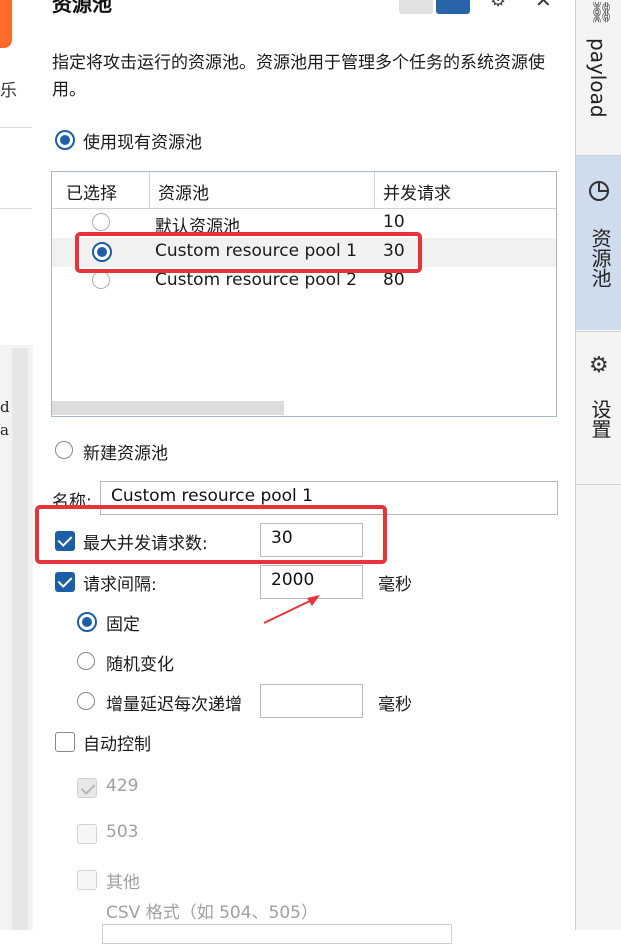 This screenshot has width=621, height=944. I want to click on close-icon: ✕, so click(543, 6).